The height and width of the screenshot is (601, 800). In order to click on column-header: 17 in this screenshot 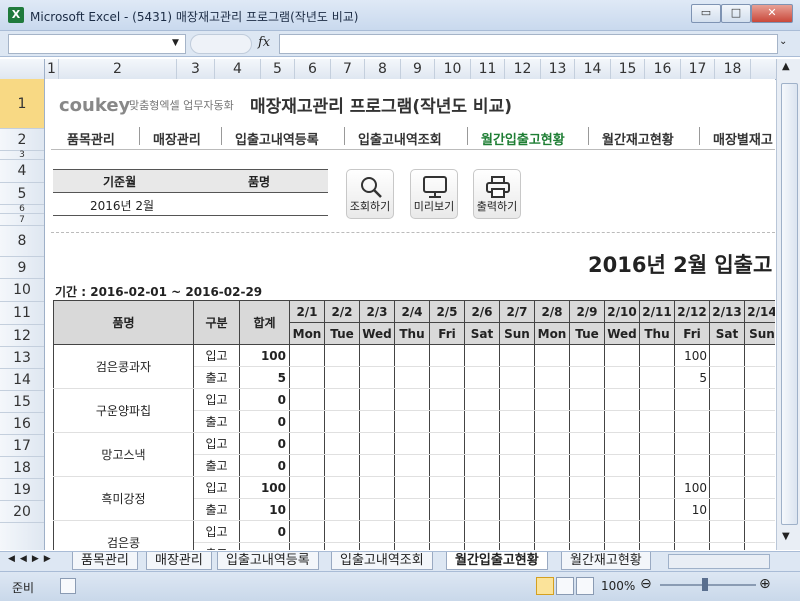, I will do `click(698, 69)`.